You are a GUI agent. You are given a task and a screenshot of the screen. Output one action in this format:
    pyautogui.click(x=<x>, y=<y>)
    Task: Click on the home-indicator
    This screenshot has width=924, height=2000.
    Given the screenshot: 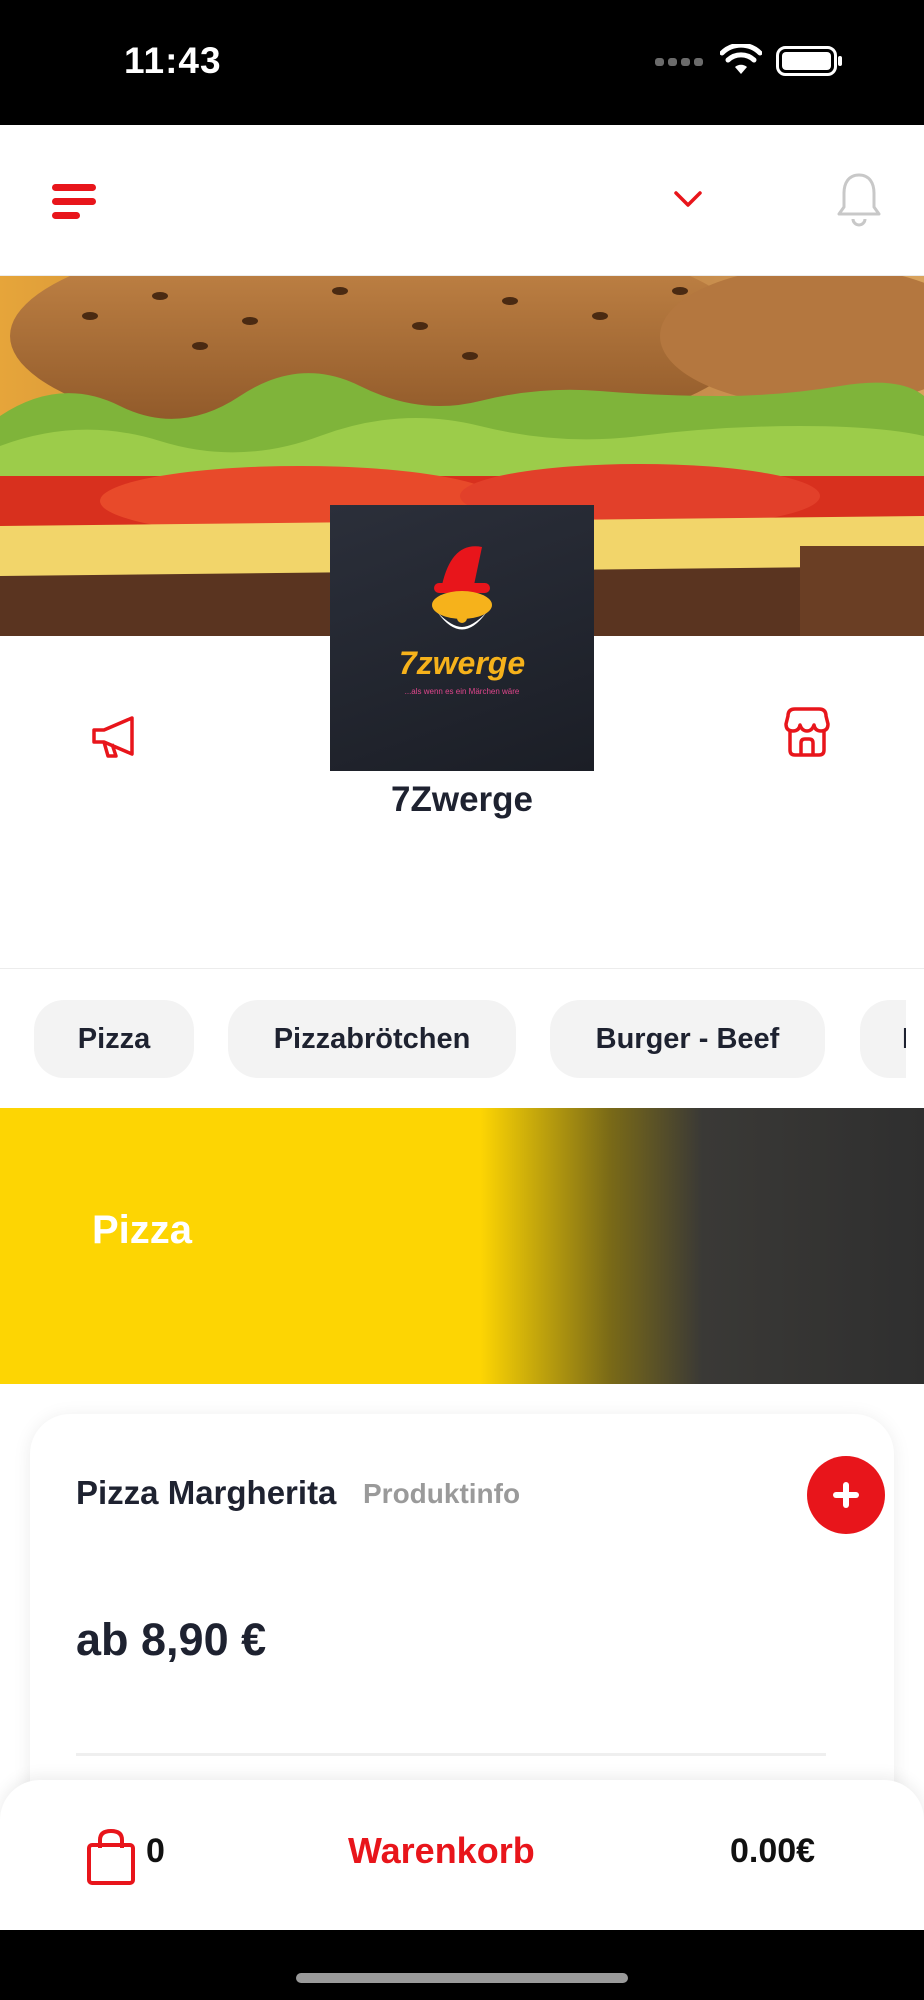 What is the action you would take?
    pyautogui.click(x=462, y=1978)
    